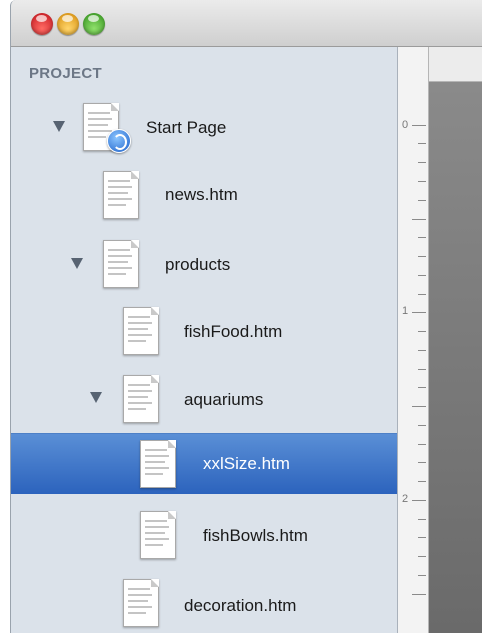 This screenshot has width=482, height=633. I want to click on tree-item-label: news.htm, so click(201, 194).